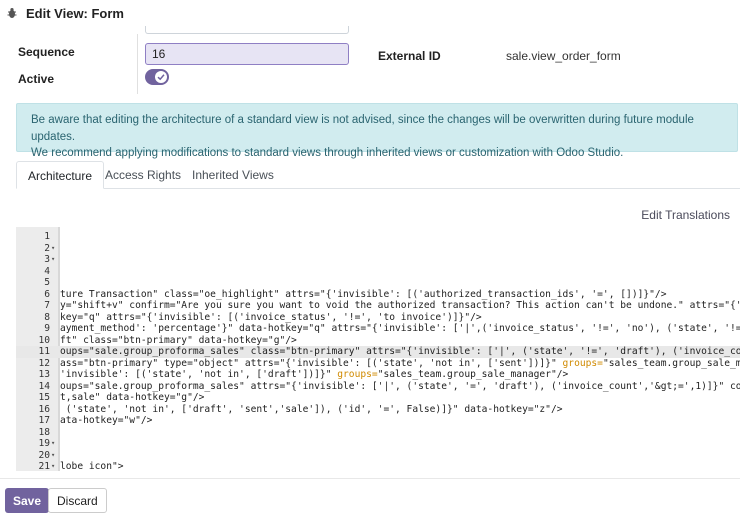  Describe the element at coordinates (378, 444) in the screenshot. I see `code-line: 19 ▾` at that location.